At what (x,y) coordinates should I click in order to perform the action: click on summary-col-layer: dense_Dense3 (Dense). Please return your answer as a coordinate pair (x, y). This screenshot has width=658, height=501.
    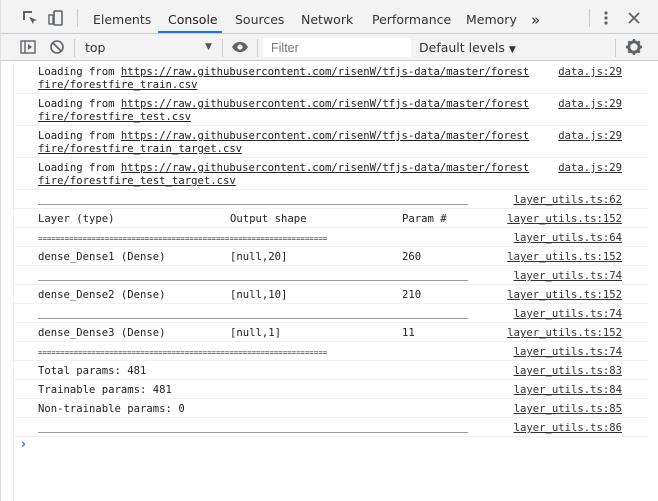
    Looking at the image, I should click on (102, 333).